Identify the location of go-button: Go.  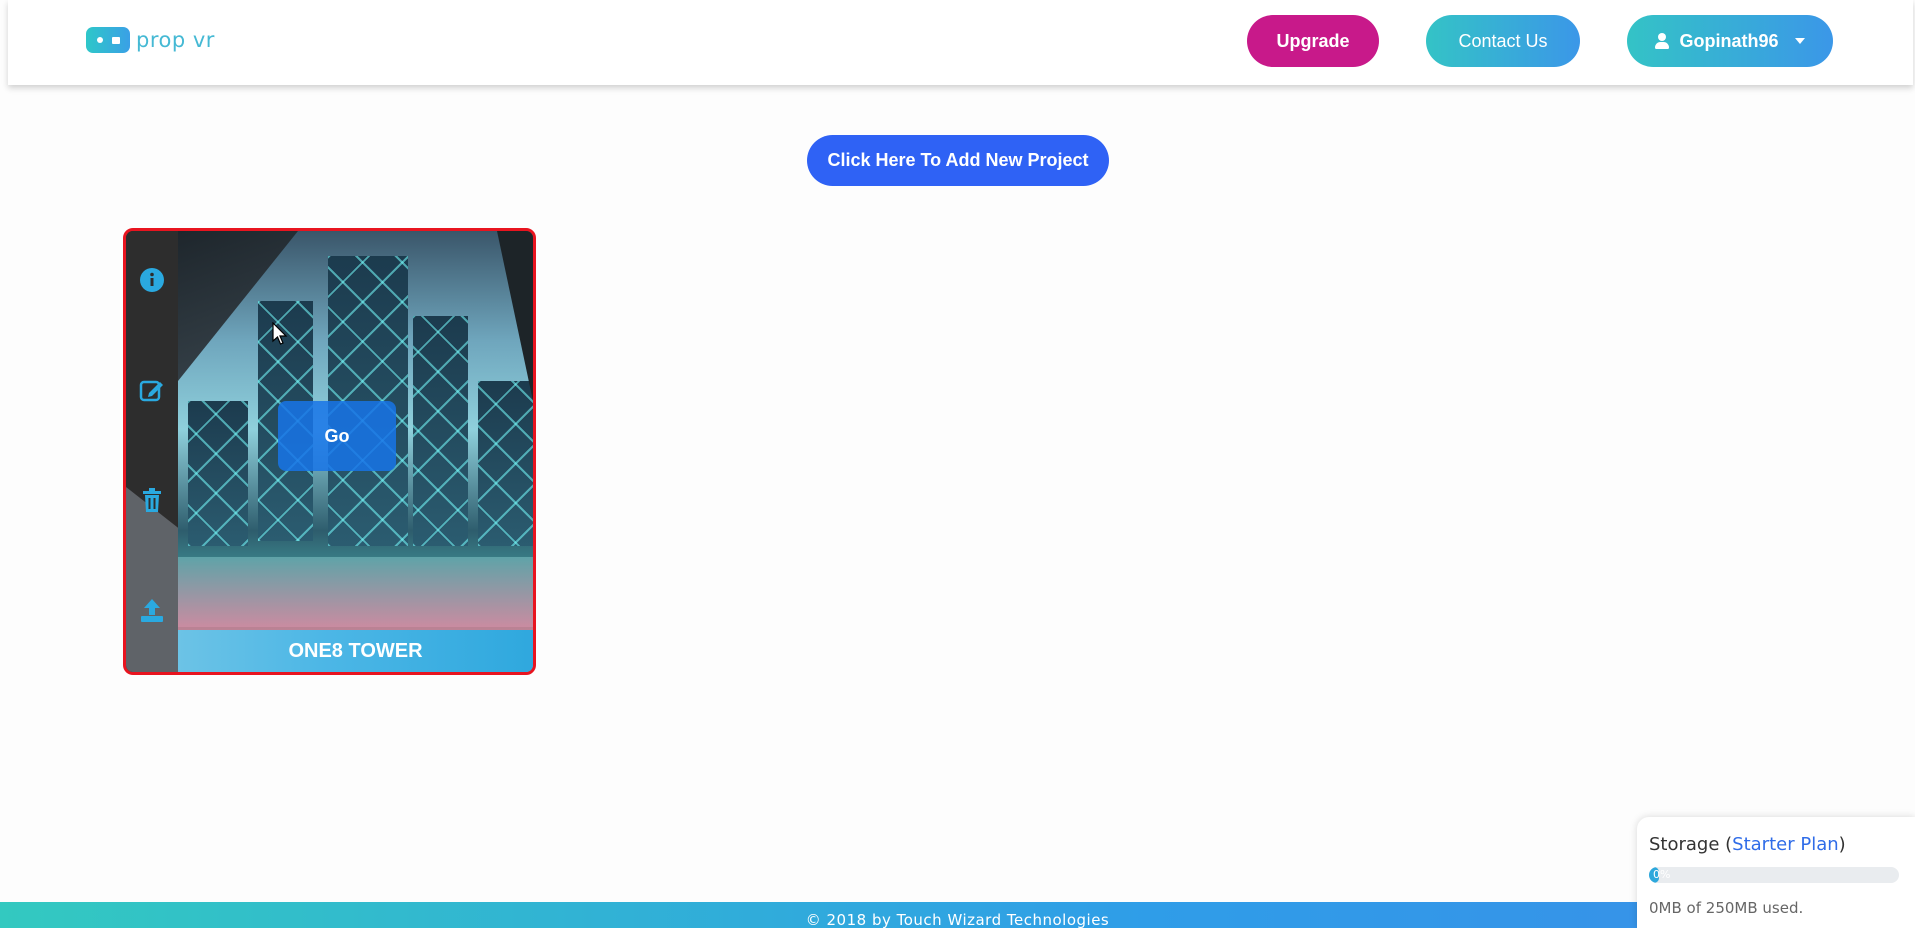
(337, 436).